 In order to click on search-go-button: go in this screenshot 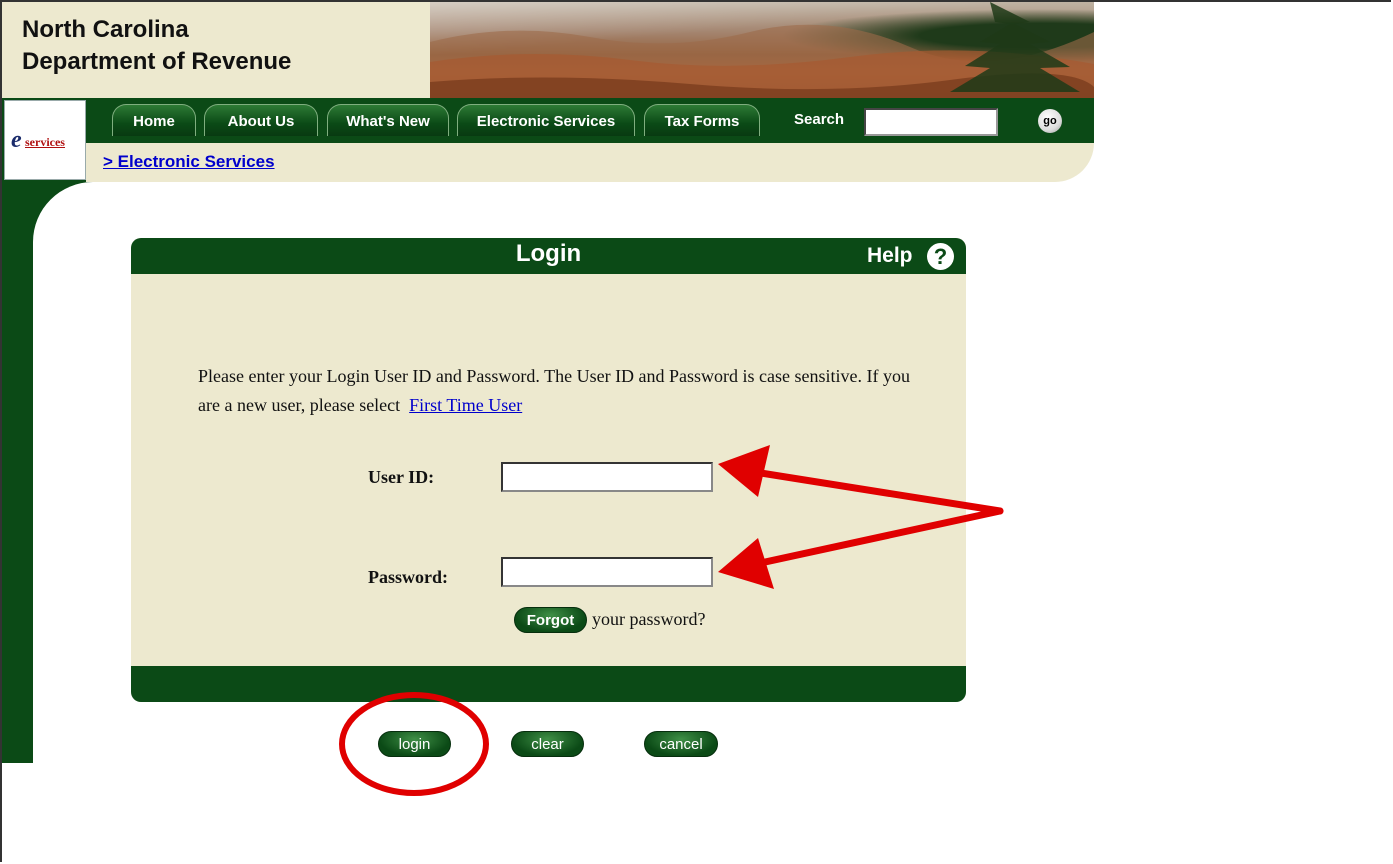, I will do `click(1050, 121)`.